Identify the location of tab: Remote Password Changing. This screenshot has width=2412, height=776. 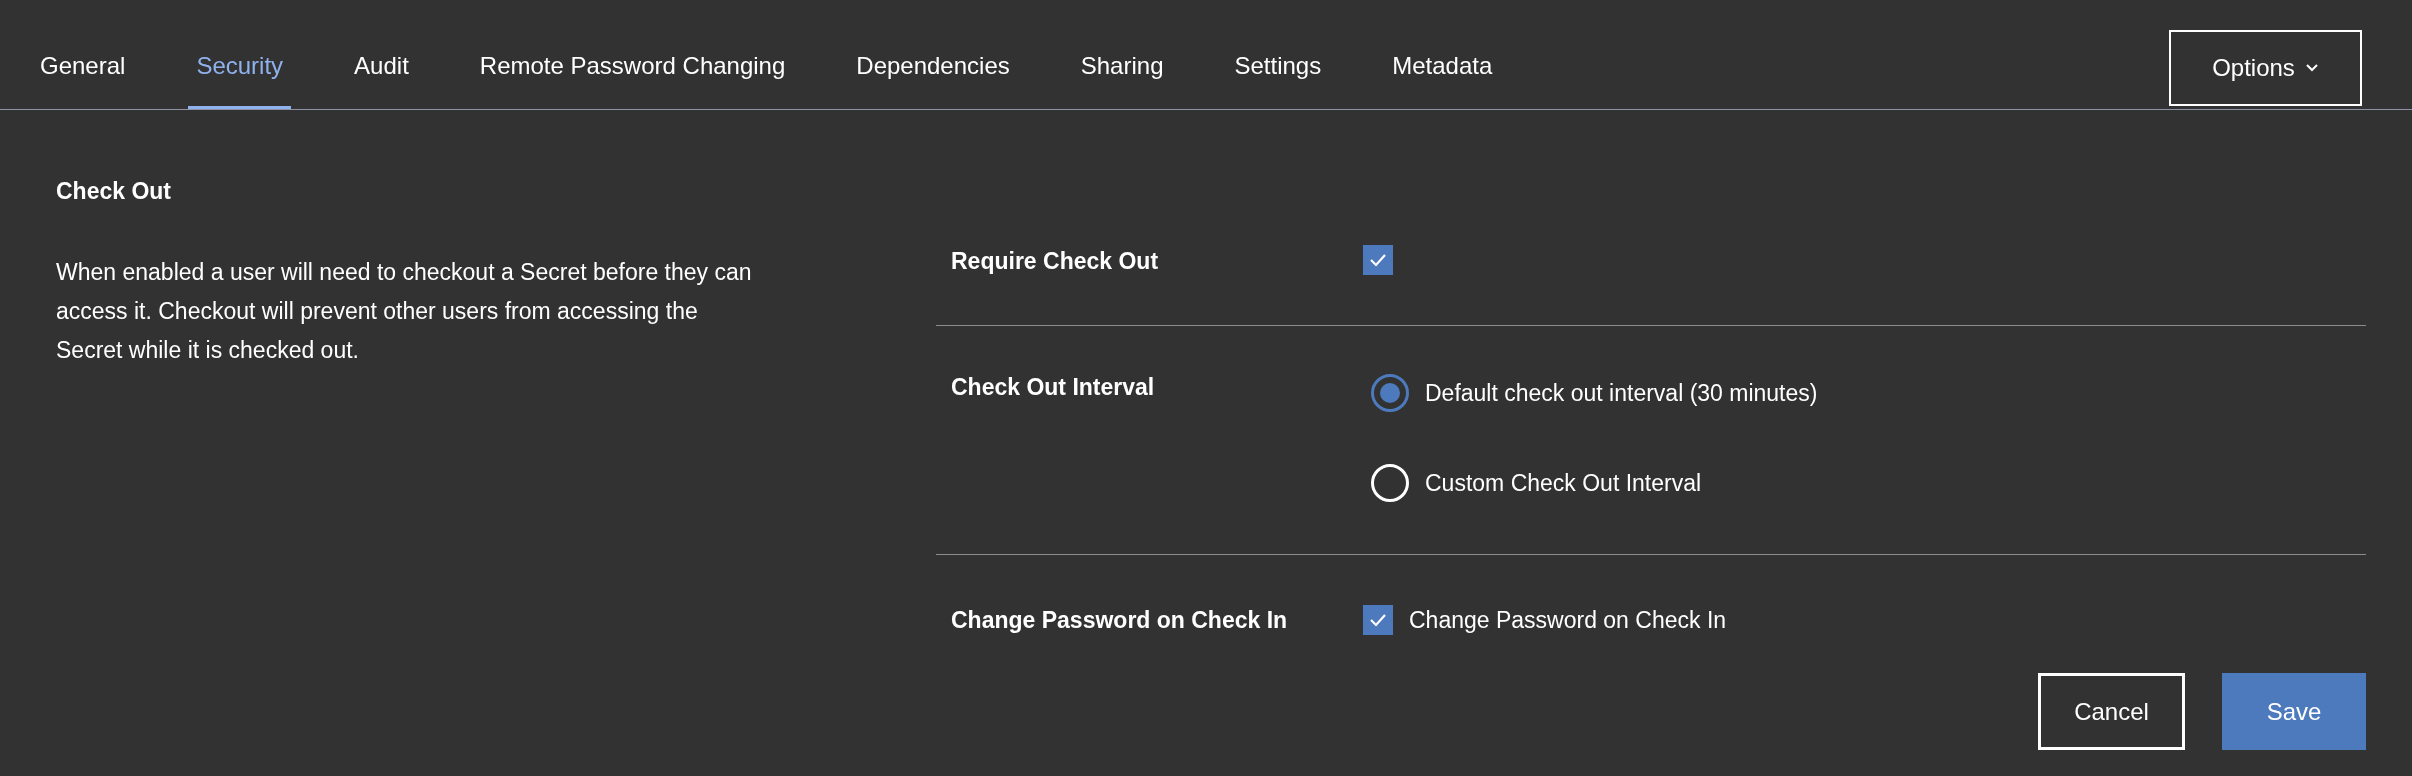
(632, 80).